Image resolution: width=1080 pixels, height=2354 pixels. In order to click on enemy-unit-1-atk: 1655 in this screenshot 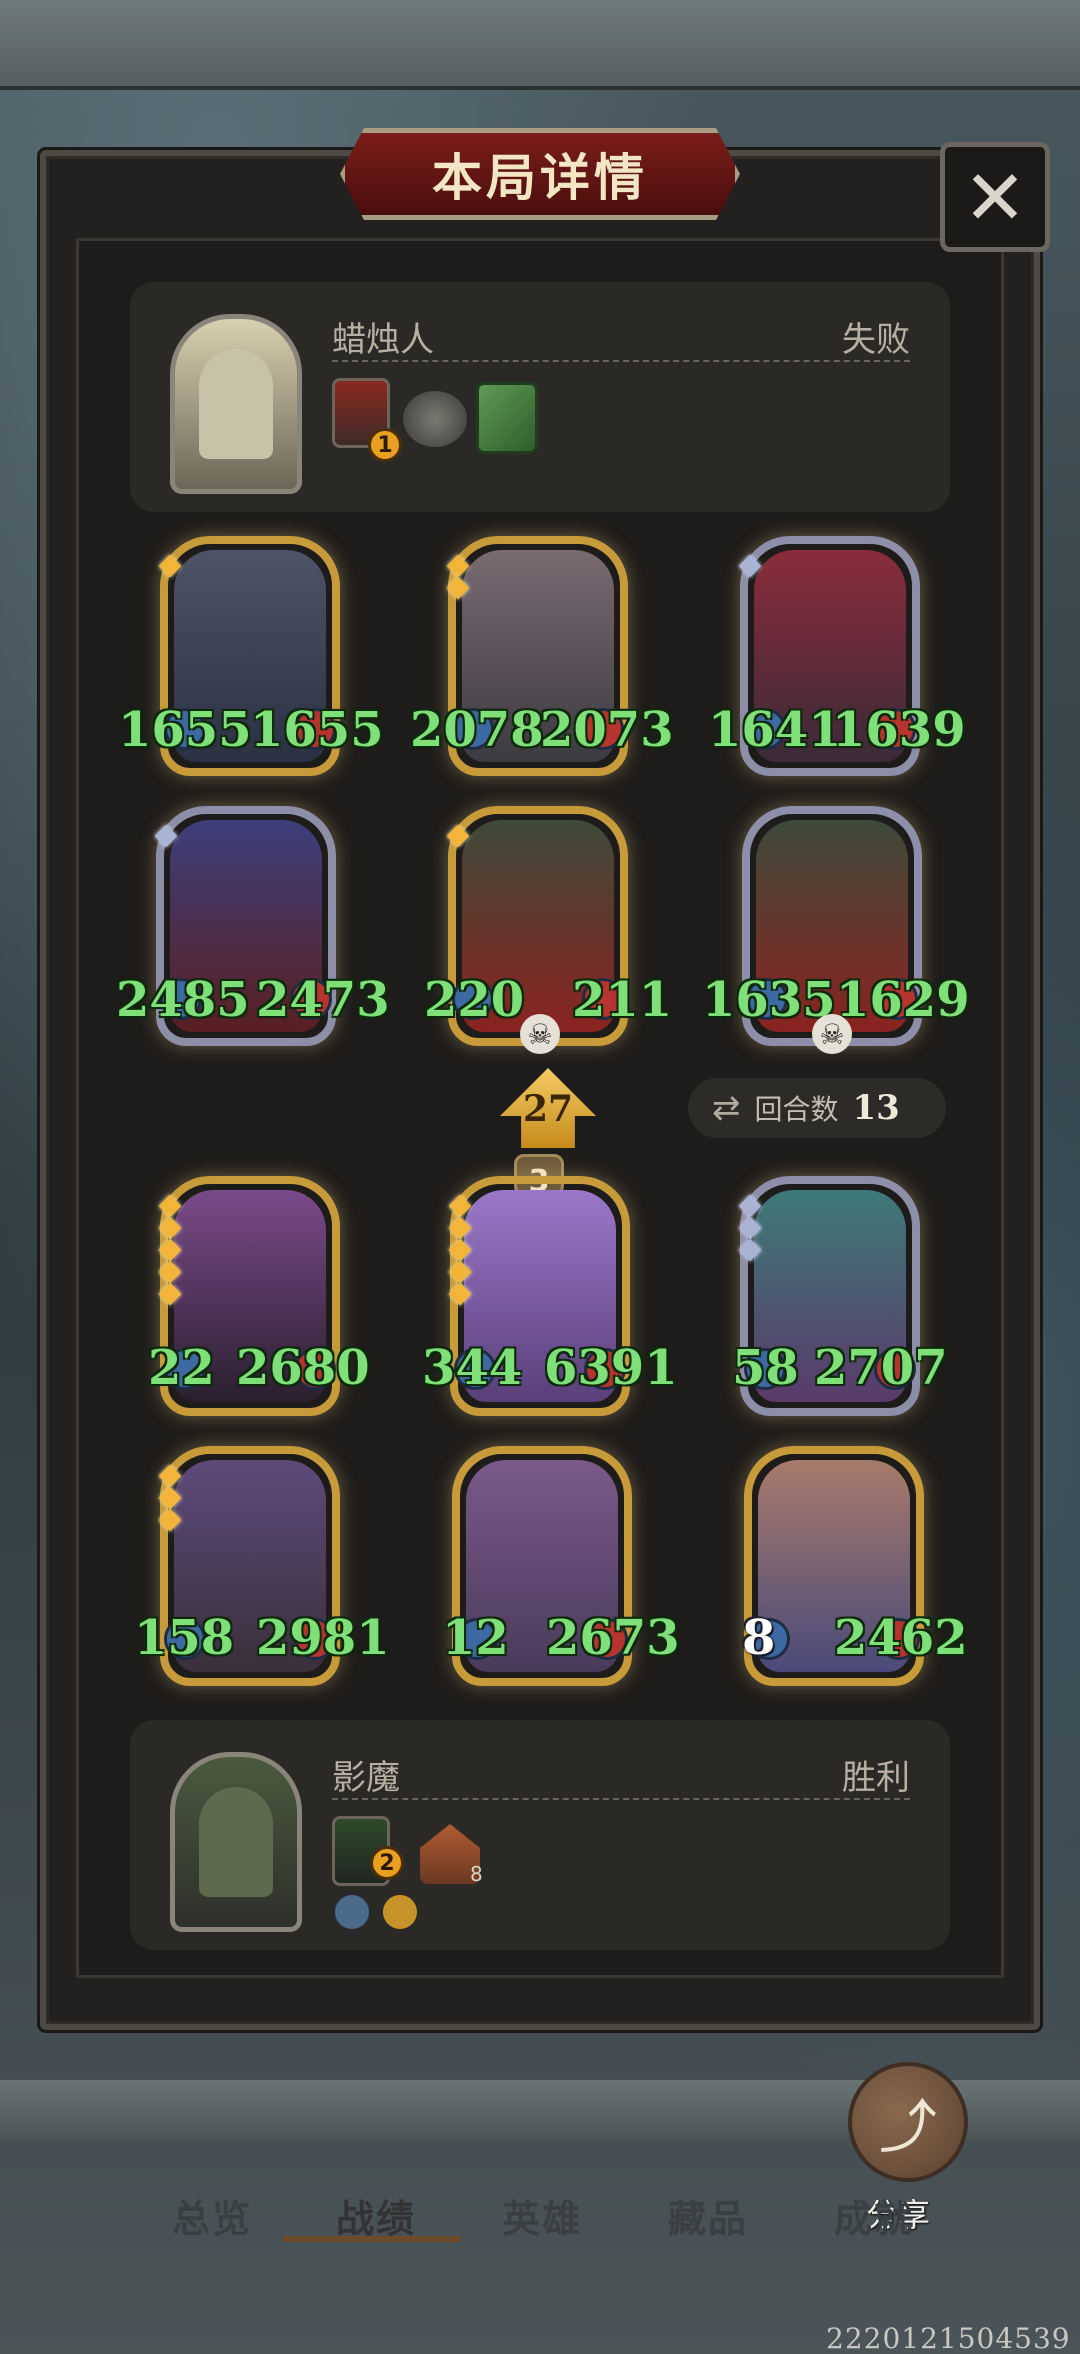, I will do `click(185, 730)`.